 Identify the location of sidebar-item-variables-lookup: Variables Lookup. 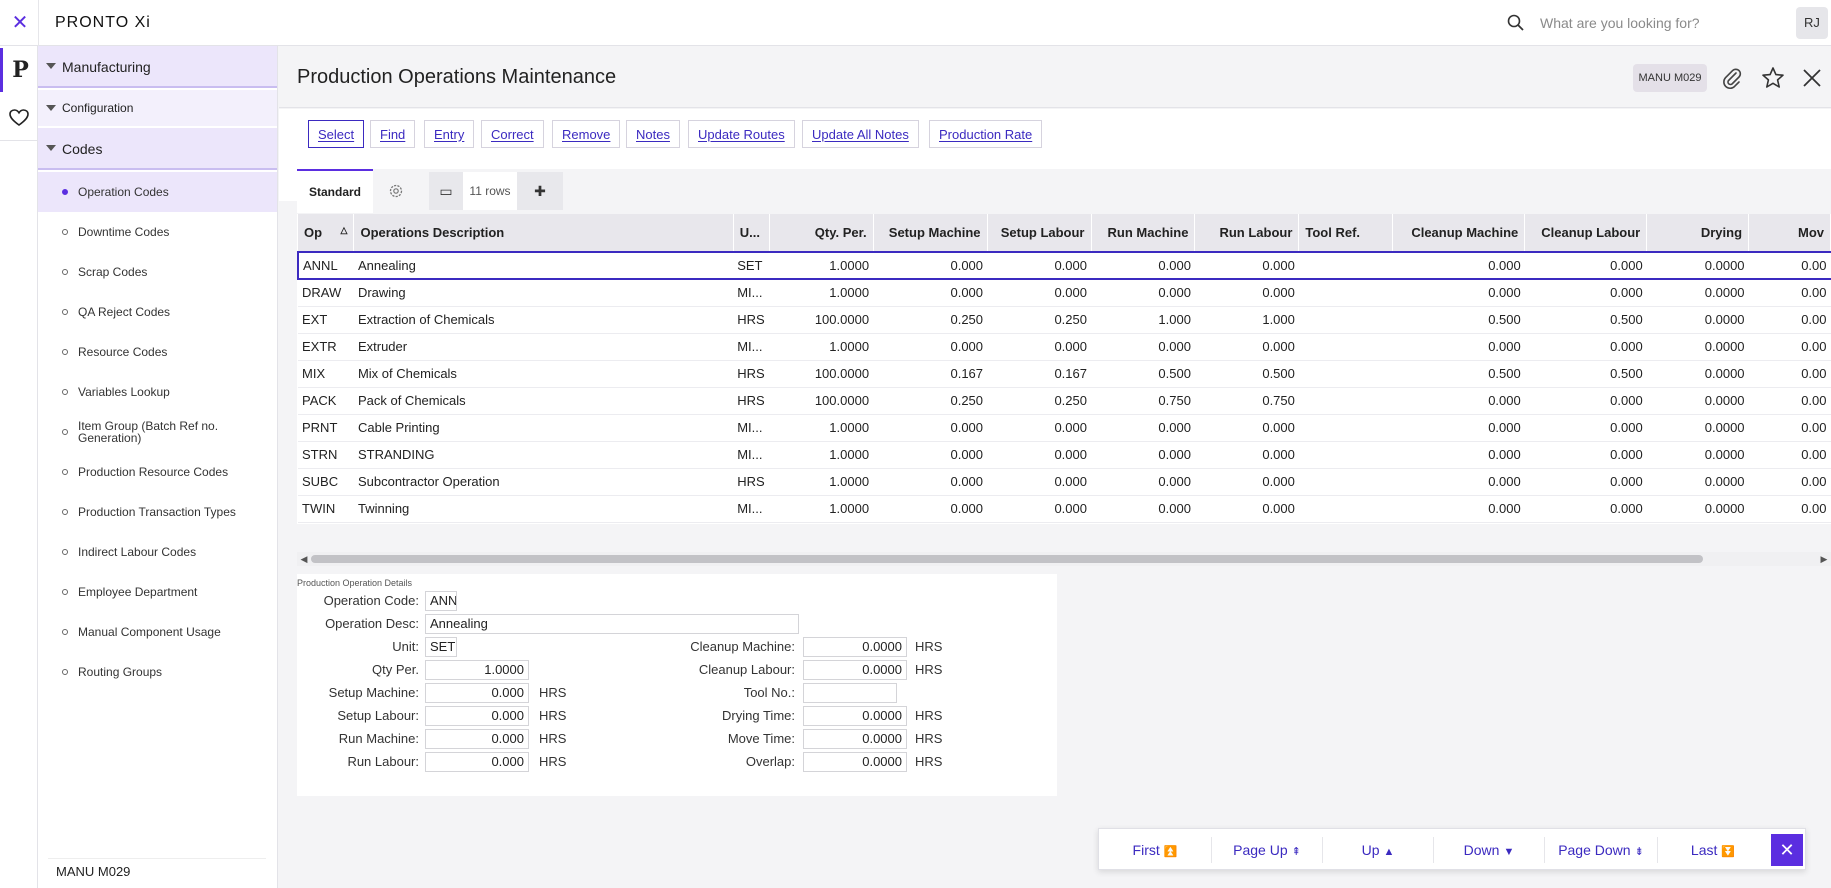
(157, 392).